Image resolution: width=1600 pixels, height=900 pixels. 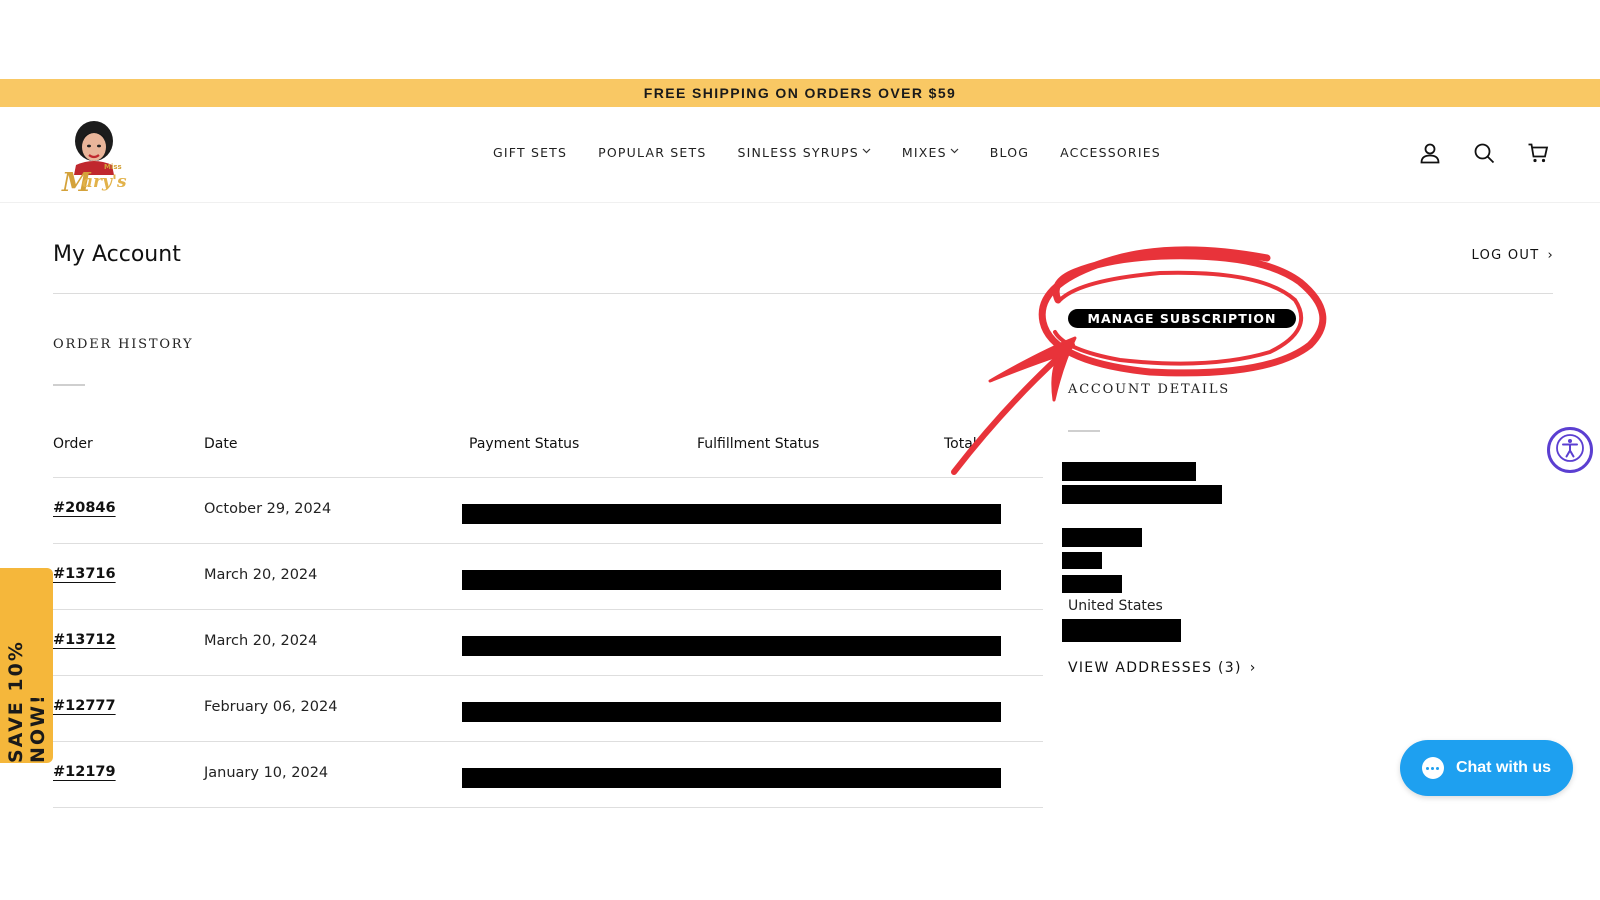 I want to click on save-10-percent-tab: SAVE 10% NOW!, so click(x=26, y=665).